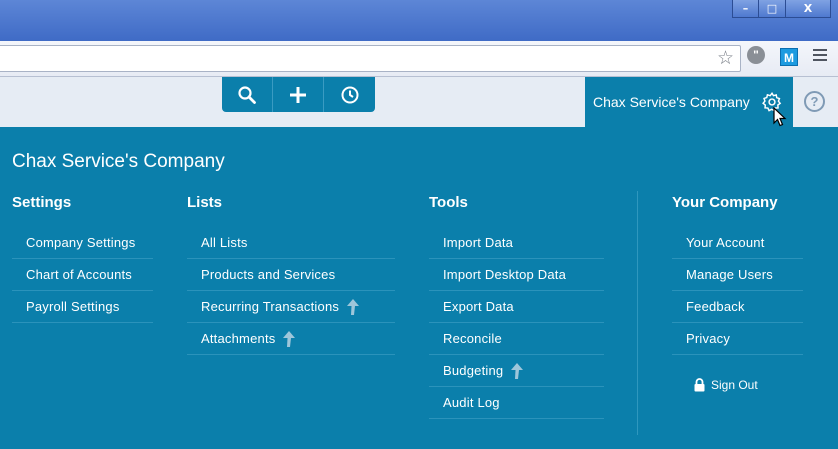 The image size is (838, 449). What do you see at coordinates (637, 313) in the screenshot?
I see `column-divider` at bounding box center [637, 313].